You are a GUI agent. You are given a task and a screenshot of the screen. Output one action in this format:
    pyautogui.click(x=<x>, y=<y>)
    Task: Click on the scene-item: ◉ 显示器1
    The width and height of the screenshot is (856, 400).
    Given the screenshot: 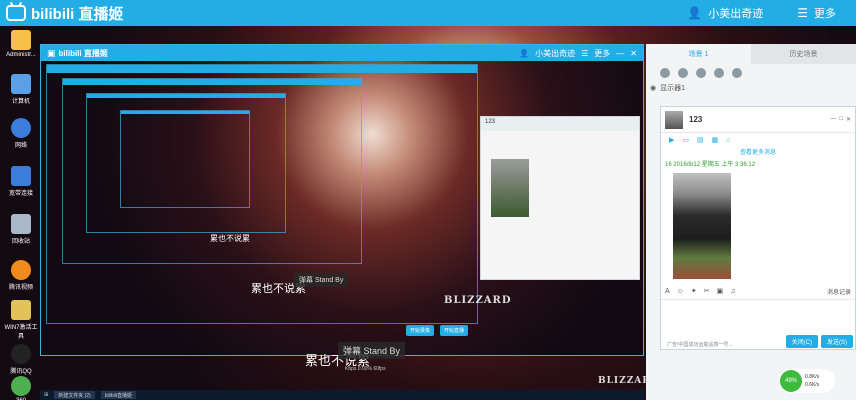 What is the action you would take?
    pyautogui.click(x=751, y=88)
    